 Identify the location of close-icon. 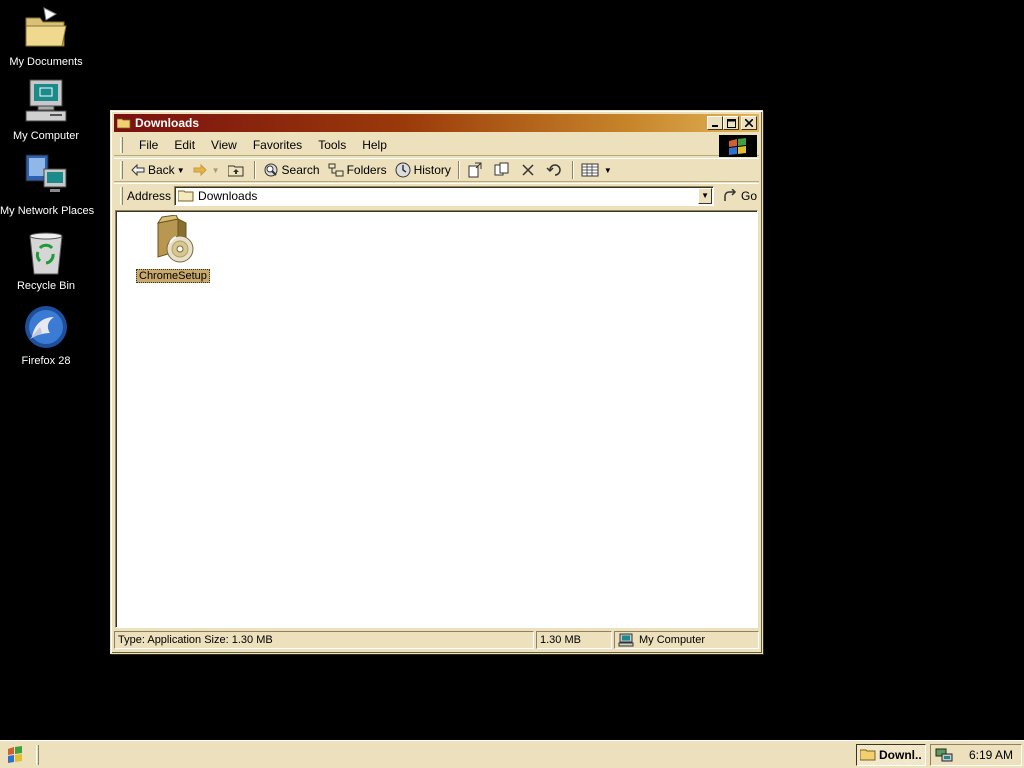
(749, 123).